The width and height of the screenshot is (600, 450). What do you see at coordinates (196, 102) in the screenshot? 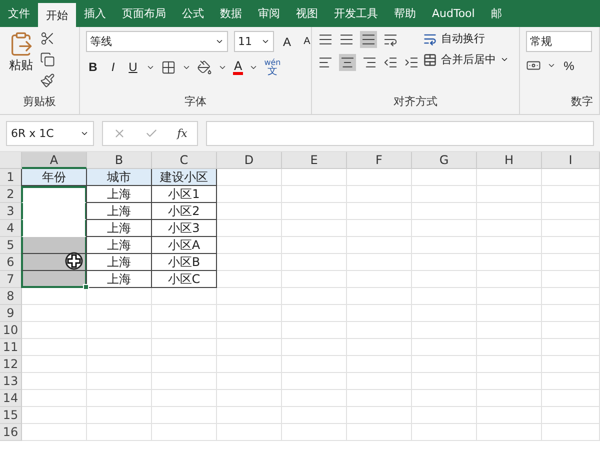
I see `group-label: 字体` at bounding box center [196, 102].